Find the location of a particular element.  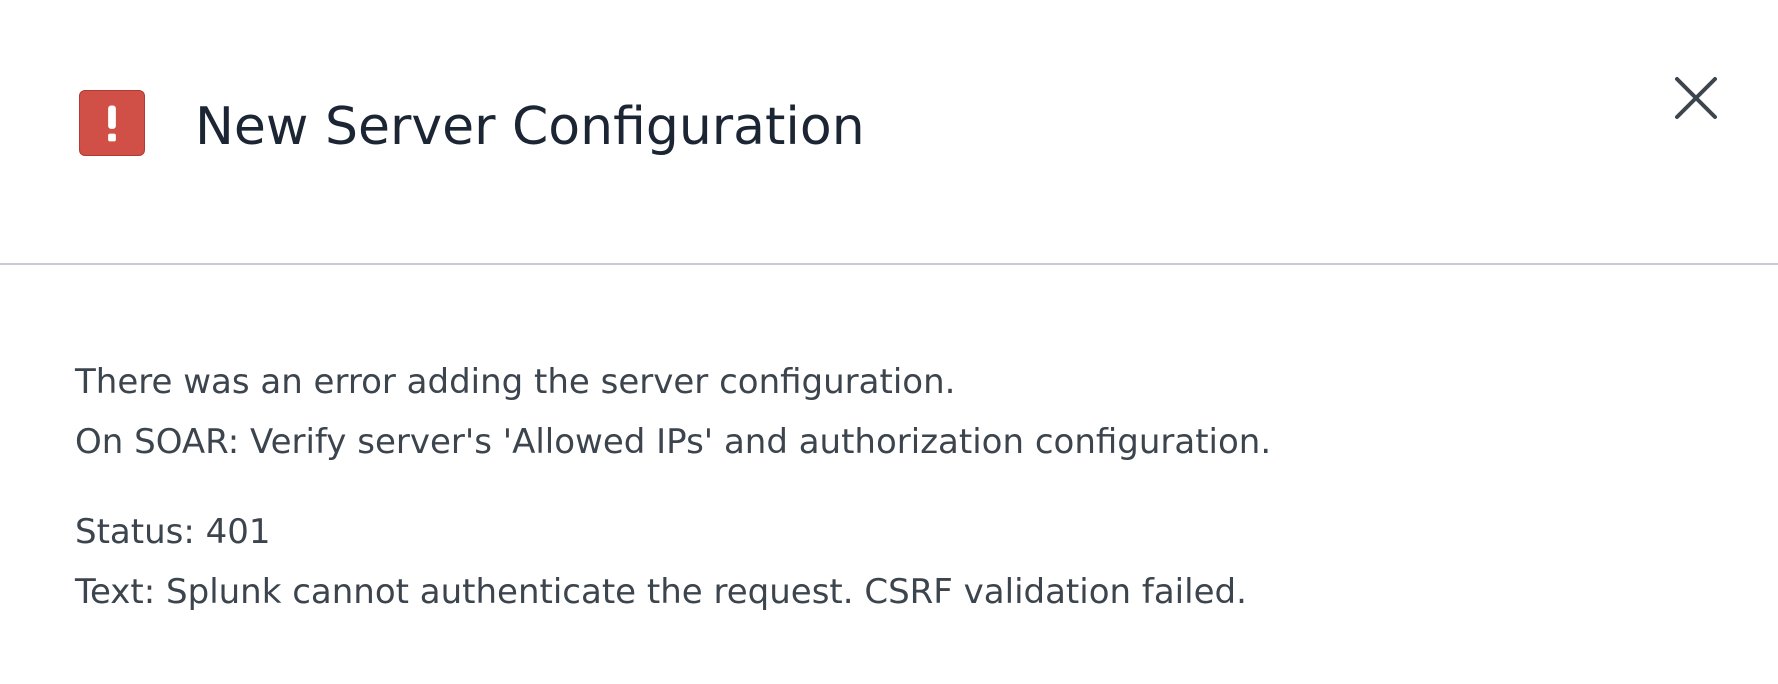

status-code-text: Status: 401 is located at coordinates (173, 532).